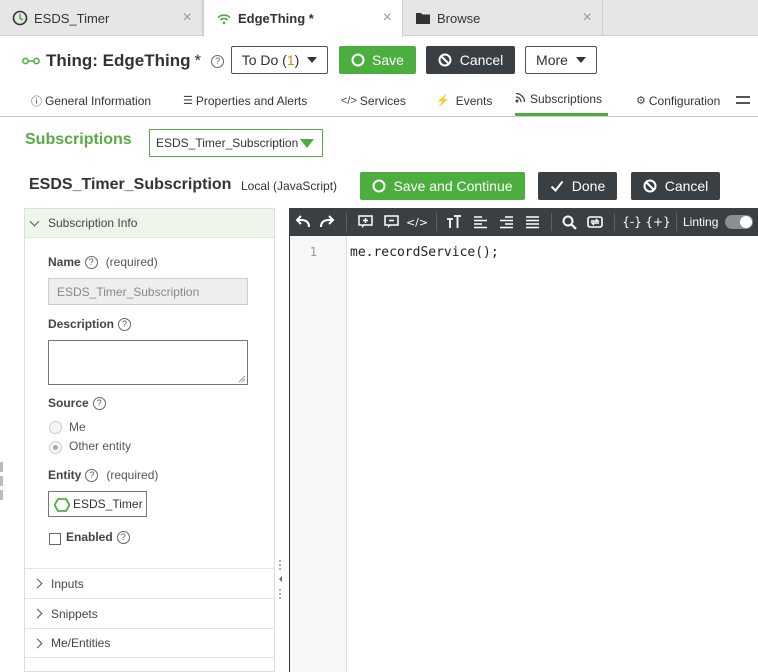  Describe the element at coordinates (290, 60) in the screenshot. I see `todo-count: 1` at that location.